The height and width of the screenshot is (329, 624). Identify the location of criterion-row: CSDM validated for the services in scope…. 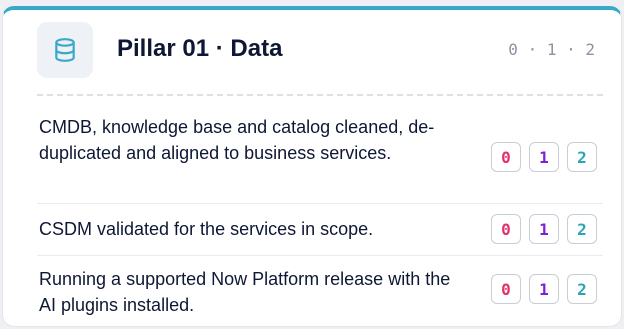
(320, 230).